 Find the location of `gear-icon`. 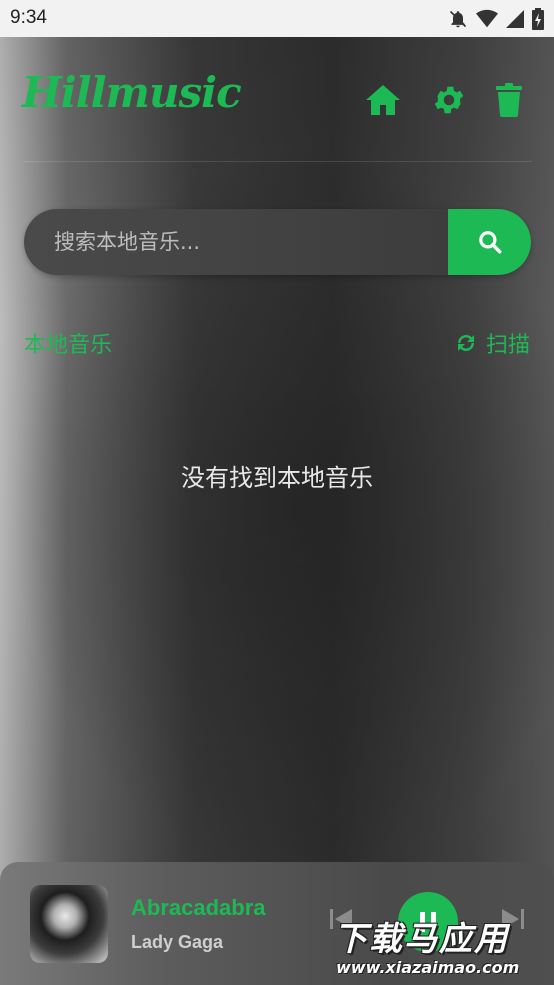

gear-icon is located at coordinates (449, 100).